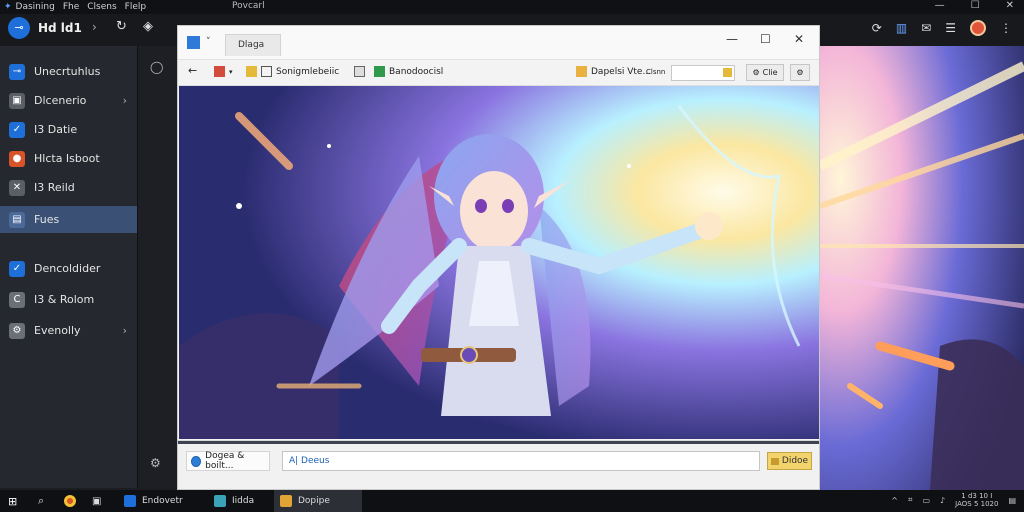 Image resolution: width=1024 pixels, height=512 pixels. Describe the element at coordinates (690, 73) in the screenshot. I see `search-input: Clsnn` at that location.